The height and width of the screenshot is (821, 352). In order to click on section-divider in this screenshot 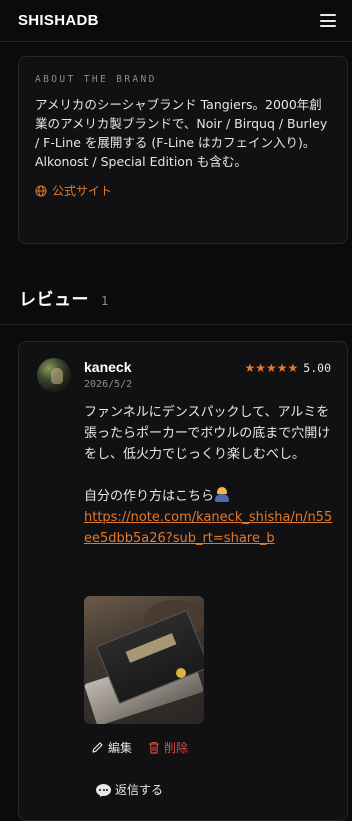, I will do `click(176, 324)`.